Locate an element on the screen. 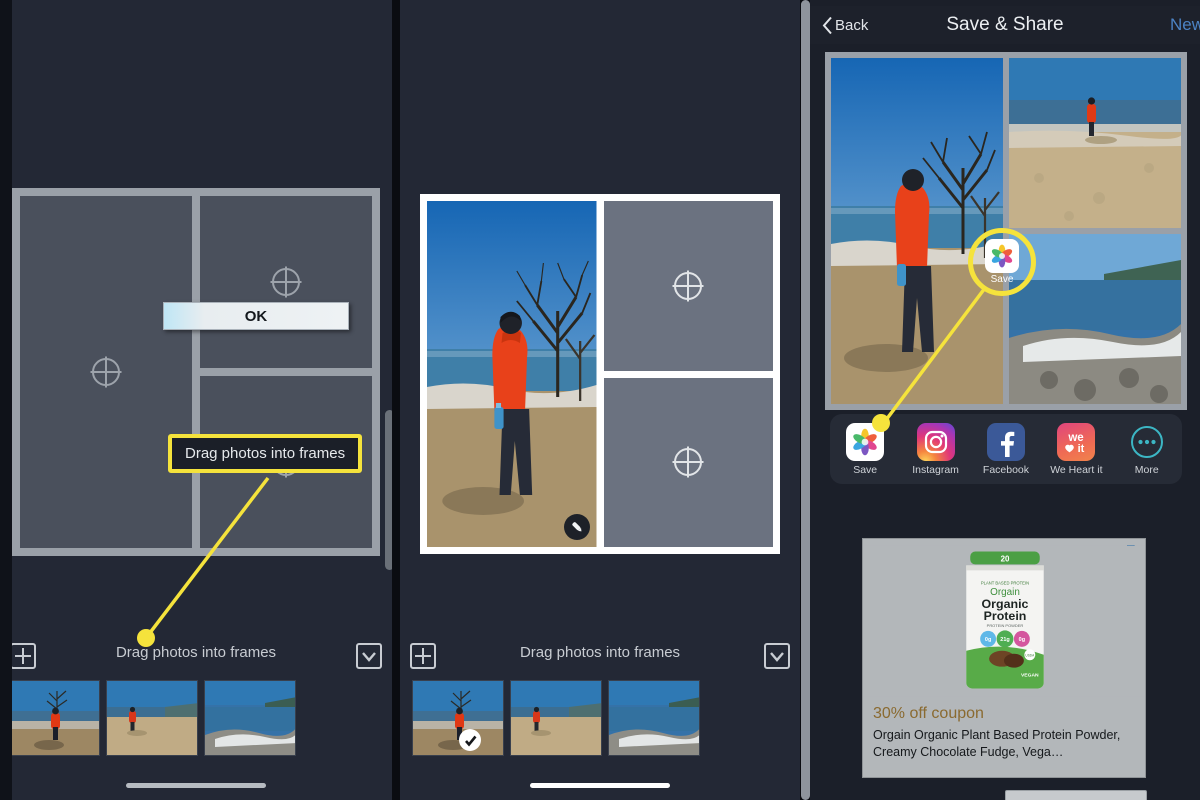 The height and width of the screenshot is (800, 1200). photo-tray-1: Drag photos into frames is located at coordinates (196, 718).